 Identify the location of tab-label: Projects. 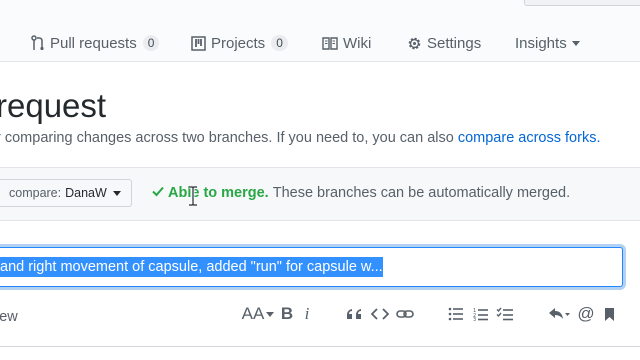
(238, 43).